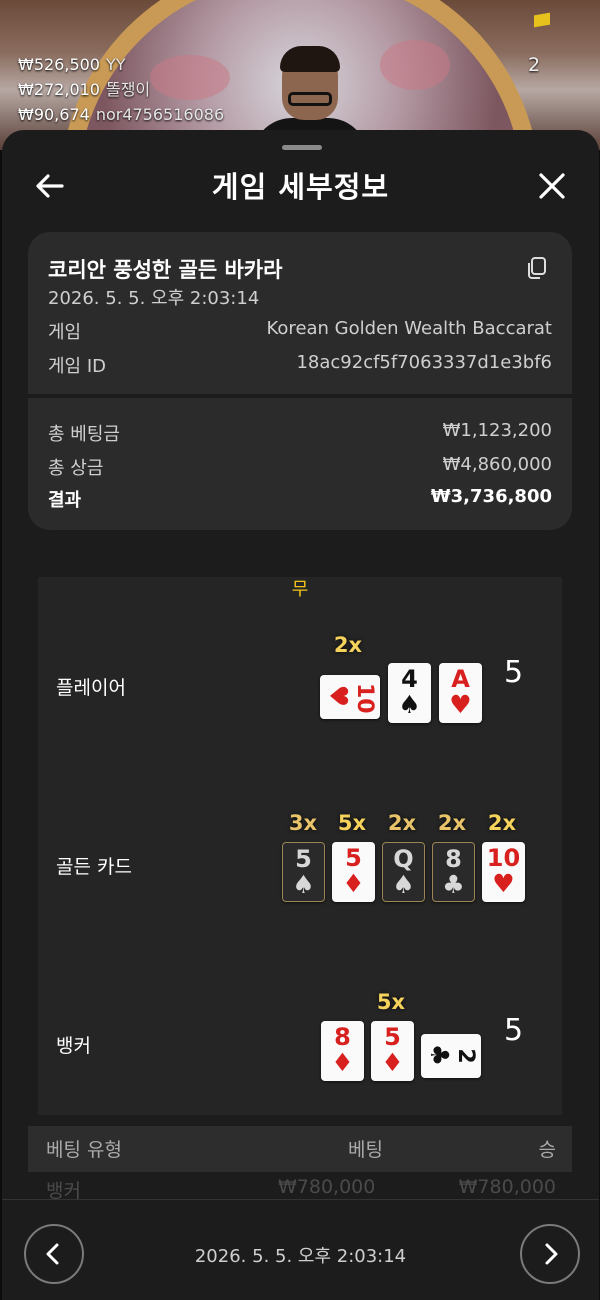  Describe the element at coordinates (534, 65) in the screenshot. I see `viewer-count: 2` at that location.